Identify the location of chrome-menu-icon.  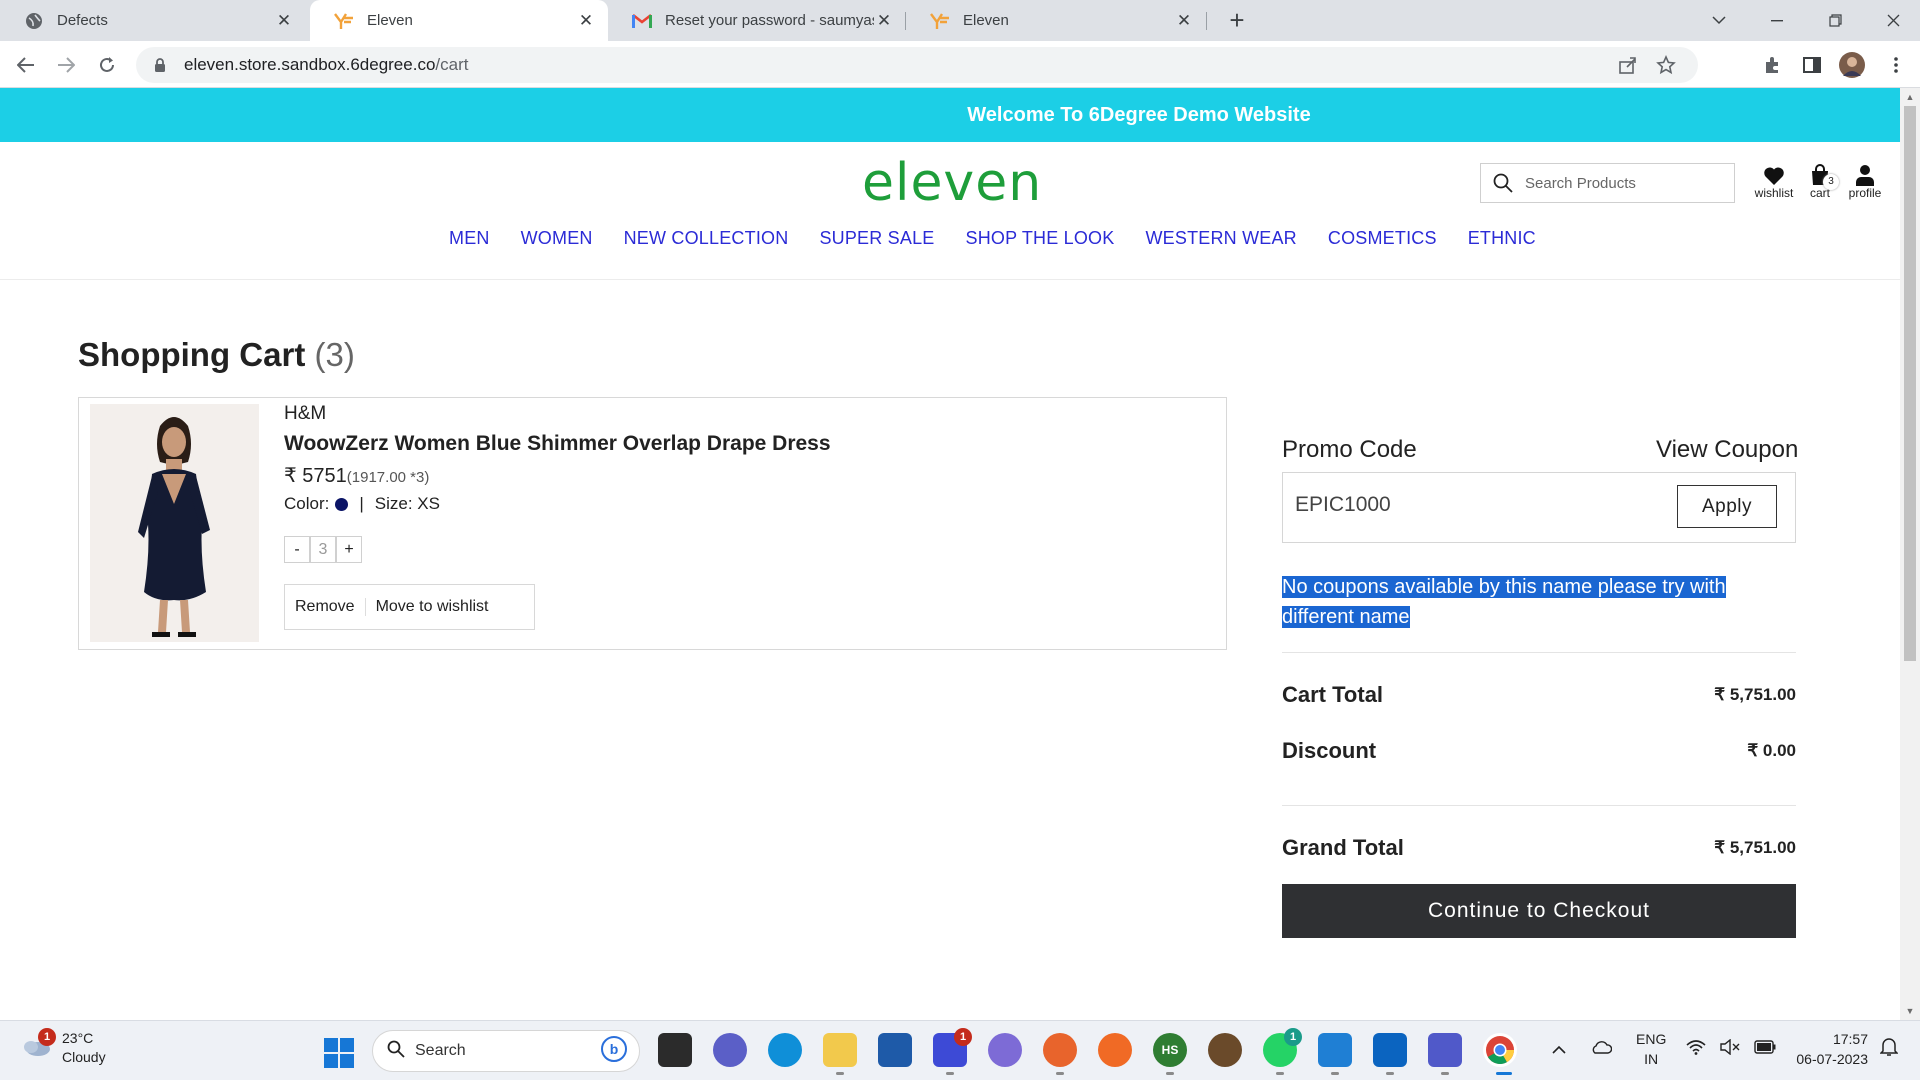
(1896, 65).